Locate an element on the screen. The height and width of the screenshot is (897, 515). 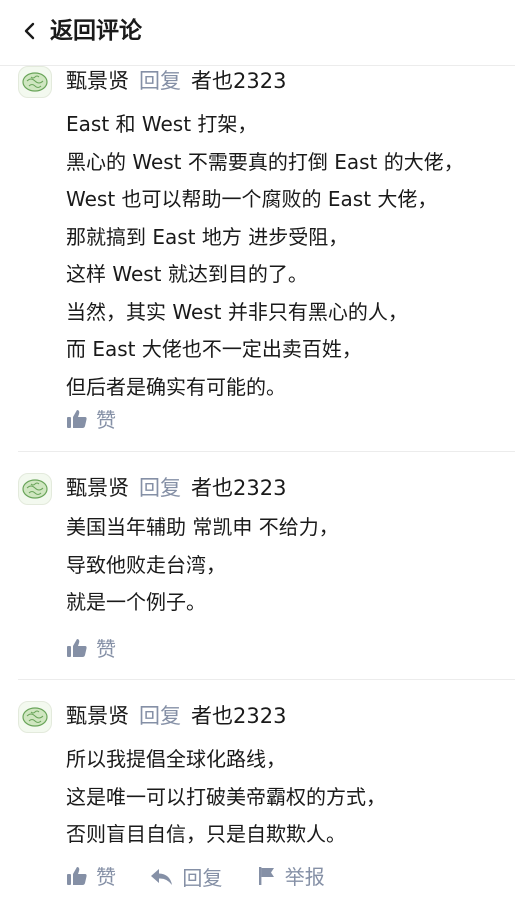
comment-line: 黑心的 West 不需要真的打倒 East 的大佬， is located at coordinates (265, 161).